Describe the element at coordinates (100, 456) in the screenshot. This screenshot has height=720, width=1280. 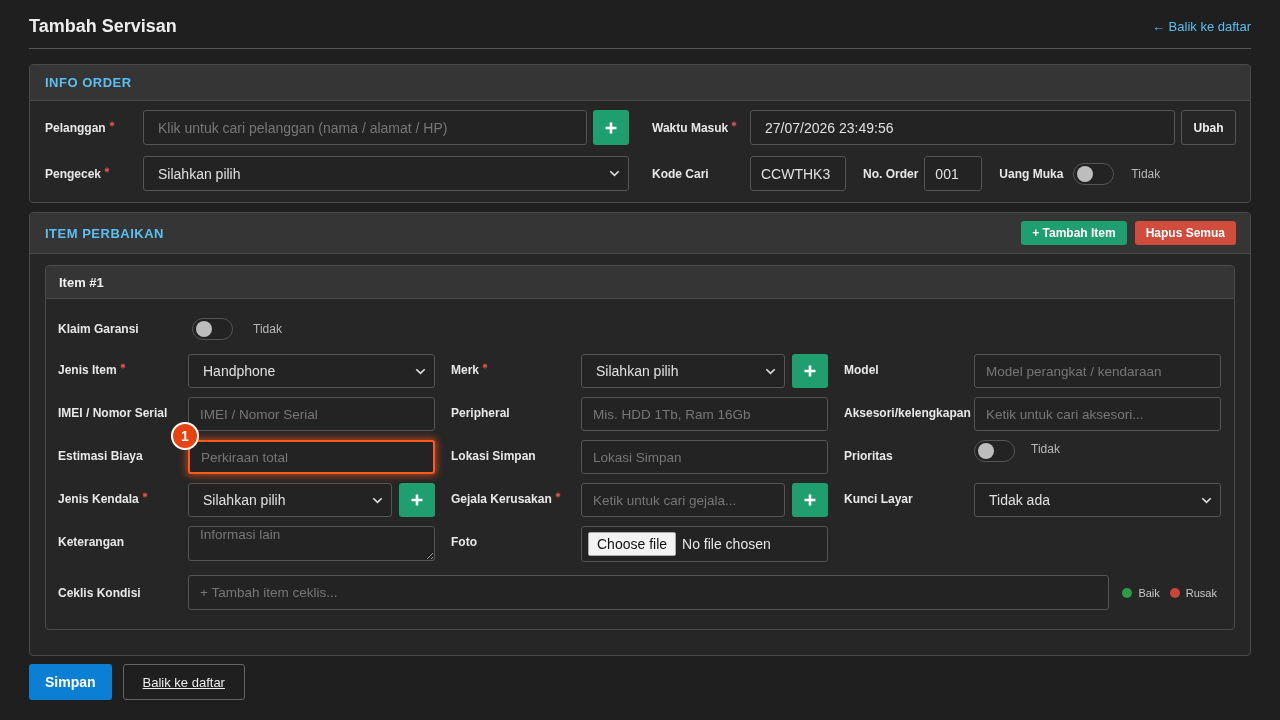
I see `field-label: Estimasi Biaya` at that location.